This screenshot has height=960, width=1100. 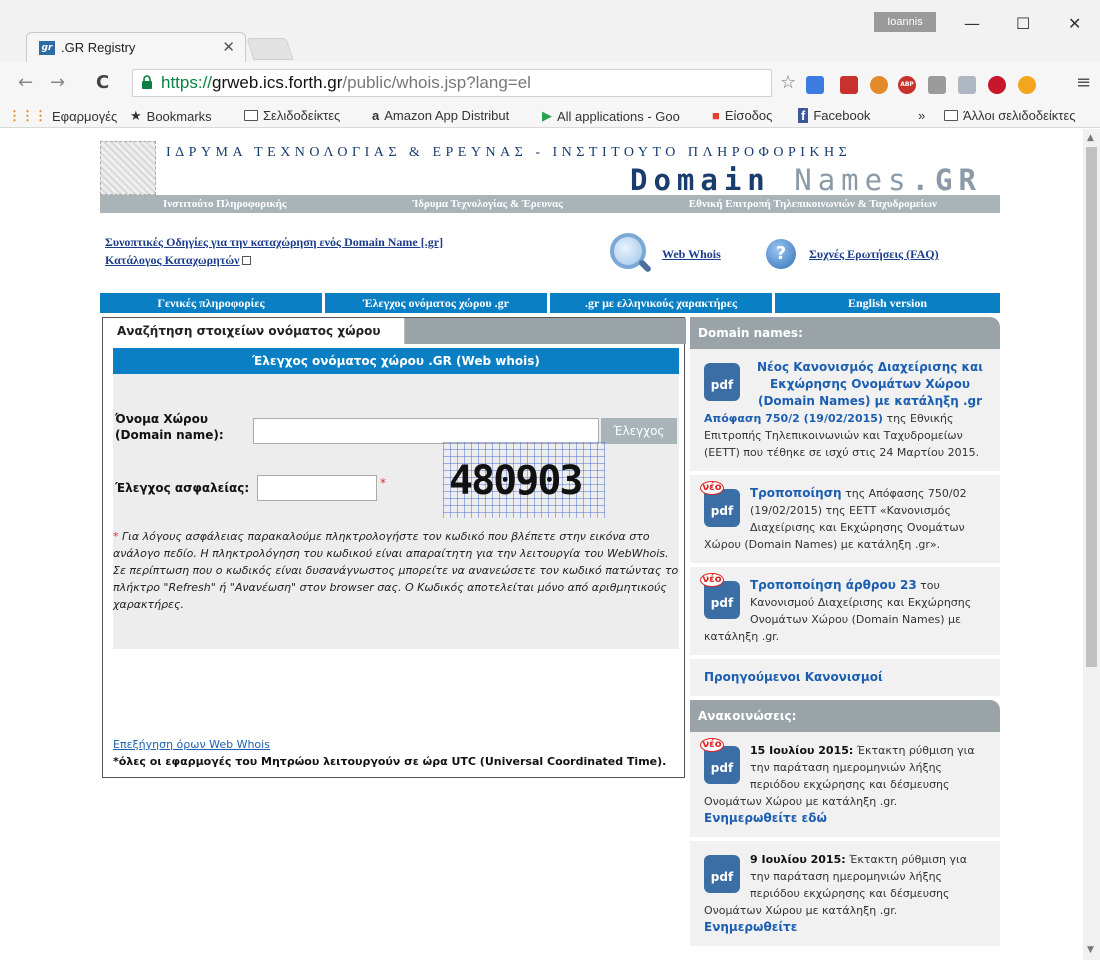 I want to click on orange-extension-icon, so click(x=879, y=85).